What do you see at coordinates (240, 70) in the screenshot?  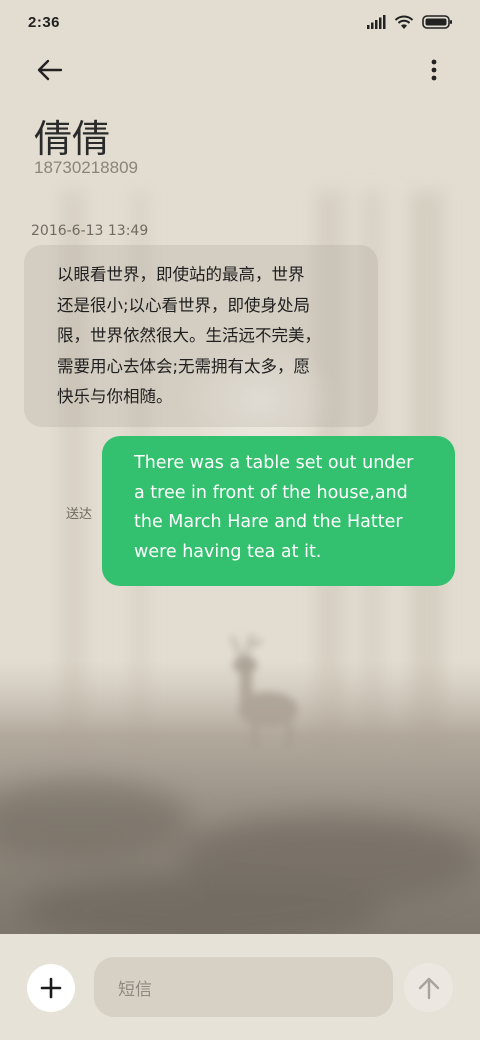 I see `top-bar` at bounding box center [240, 70].